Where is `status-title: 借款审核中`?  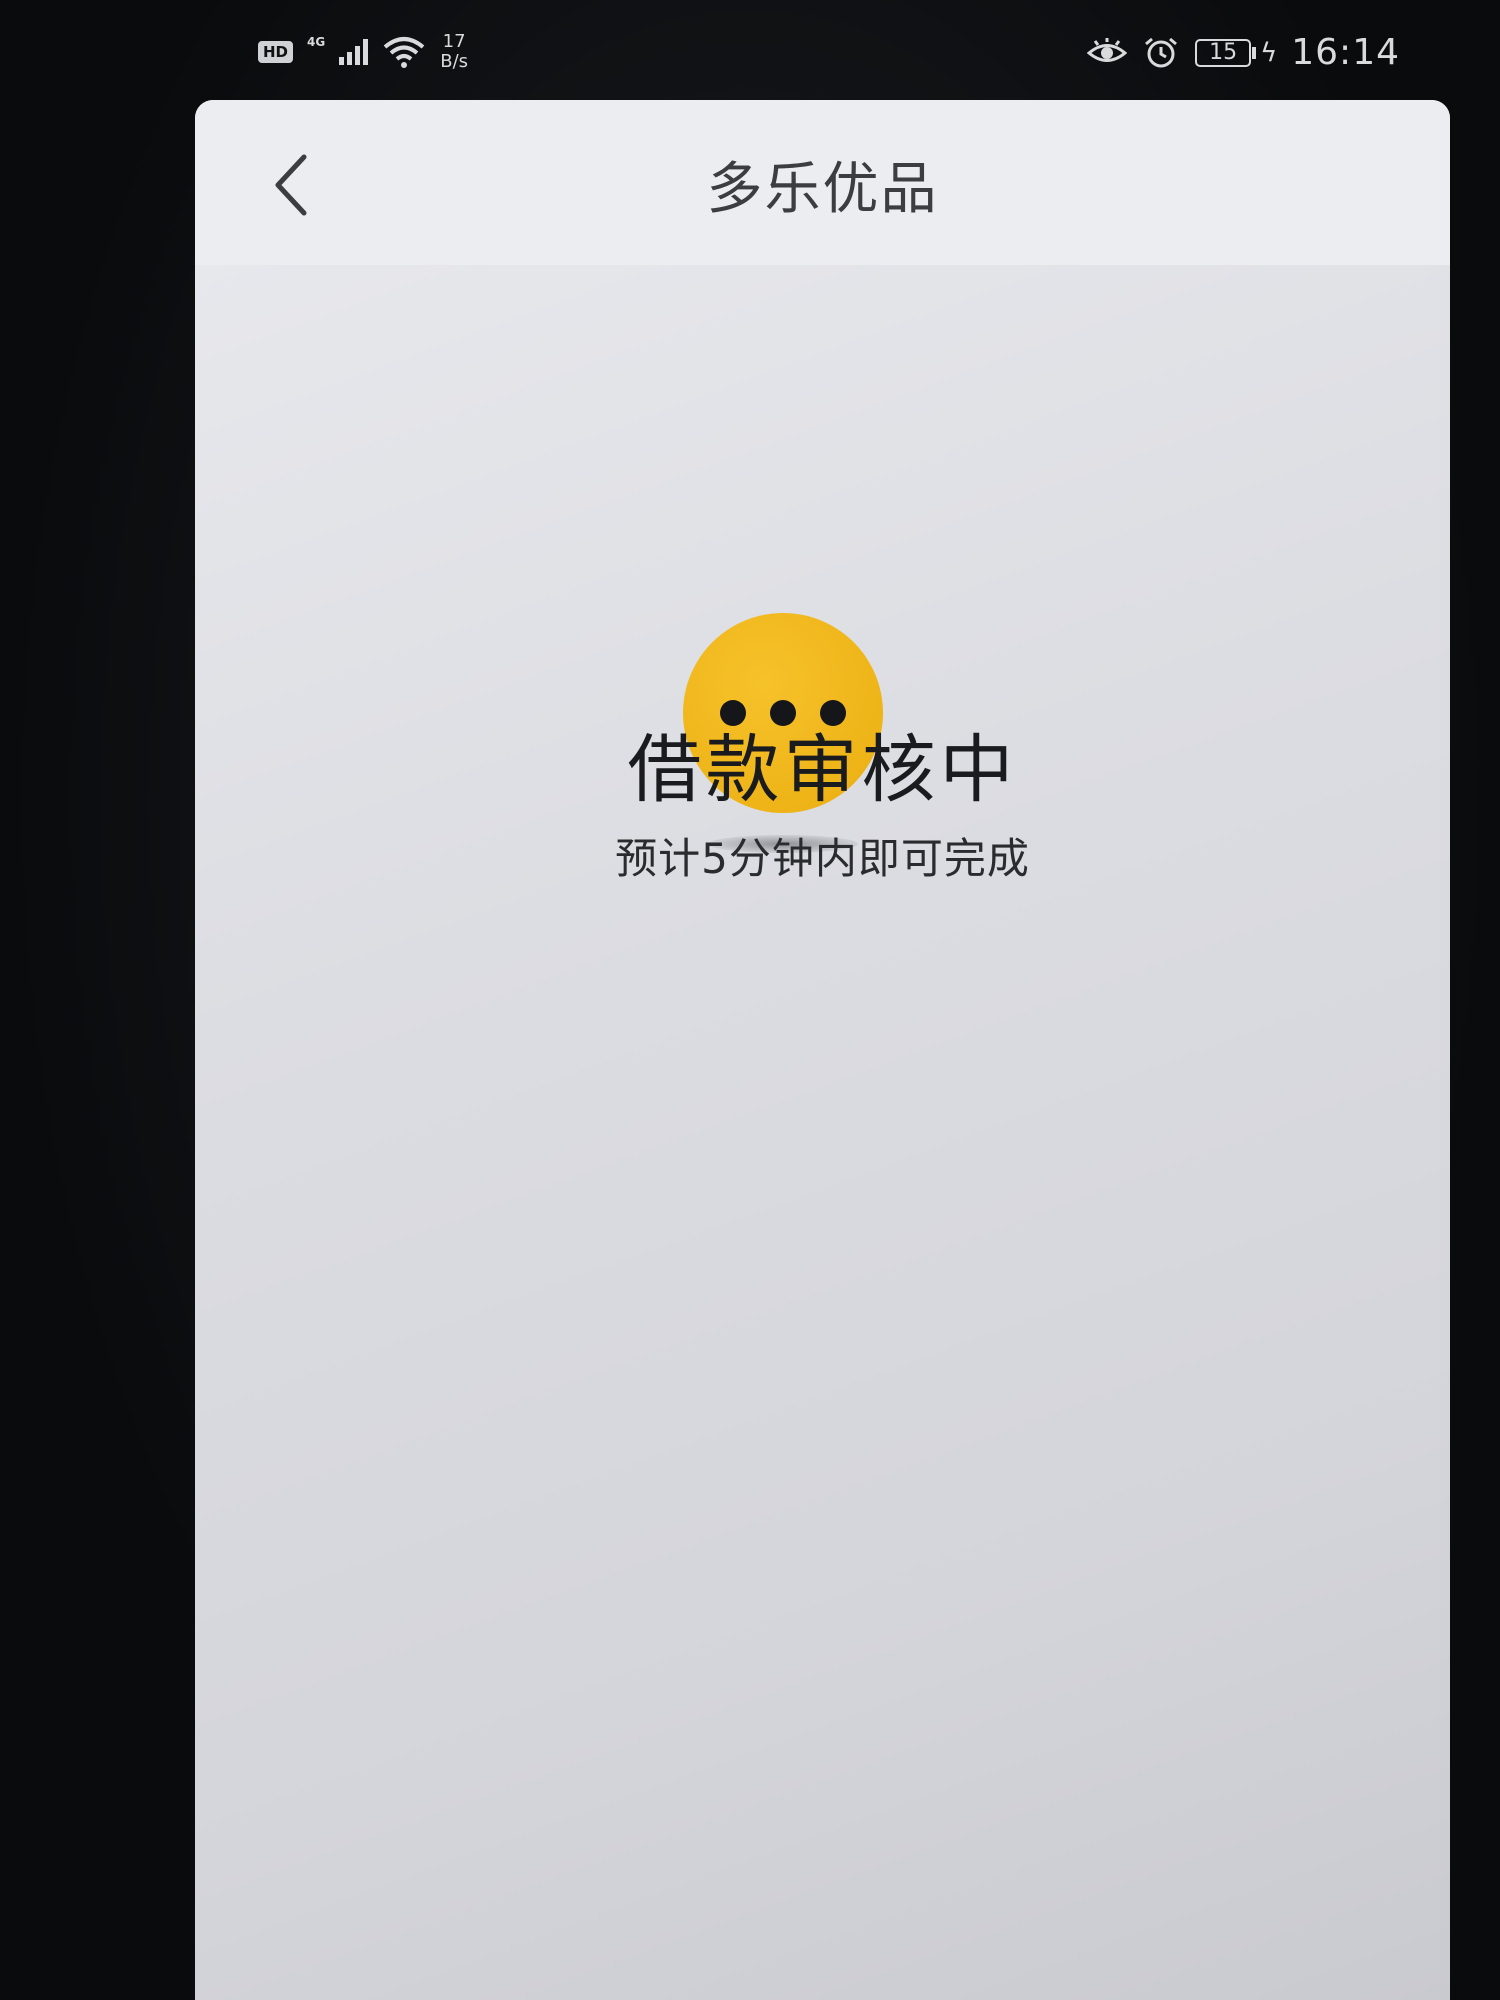
status-title: 借款审核中 is located at coordinates (822, 770).